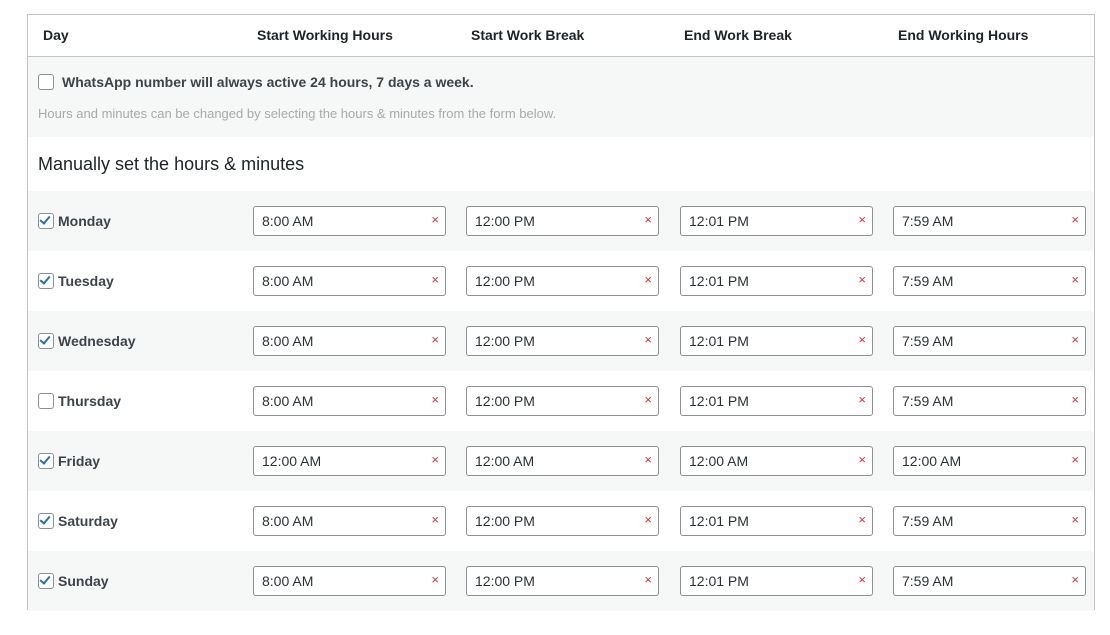 The height and width of the screenshot is (635, 1110). Describe the element at coordinates (46, 521) in the screenshot. I see `day-checkbox-saturday` at that location.